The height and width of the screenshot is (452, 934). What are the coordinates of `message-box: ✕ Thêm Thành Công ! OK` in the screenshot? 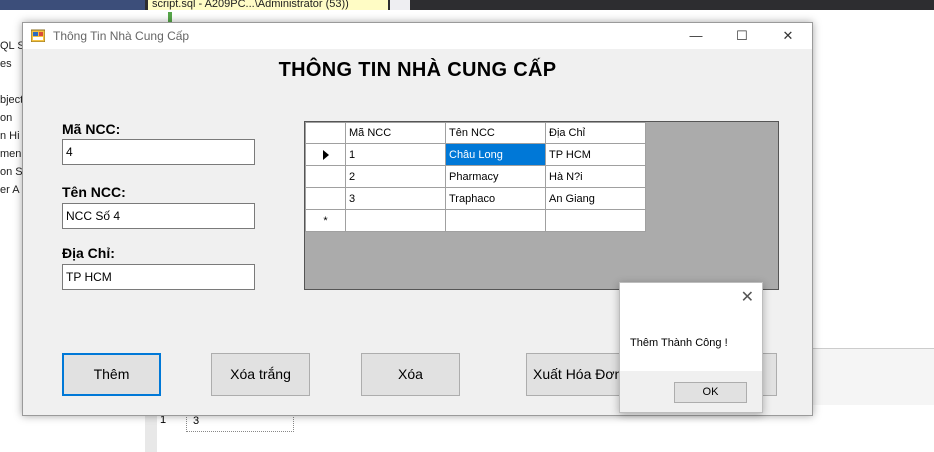 It's located at (691, 347).